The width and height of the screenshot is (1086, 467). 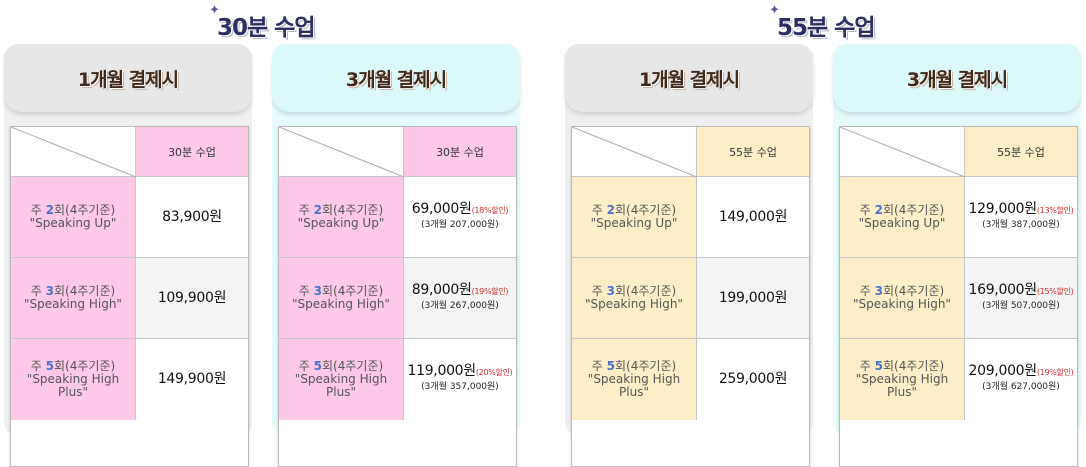 I want to click on price-cell: 209,000원(19%할인) (3개월 627,000원), so click(x=1021, y=379).